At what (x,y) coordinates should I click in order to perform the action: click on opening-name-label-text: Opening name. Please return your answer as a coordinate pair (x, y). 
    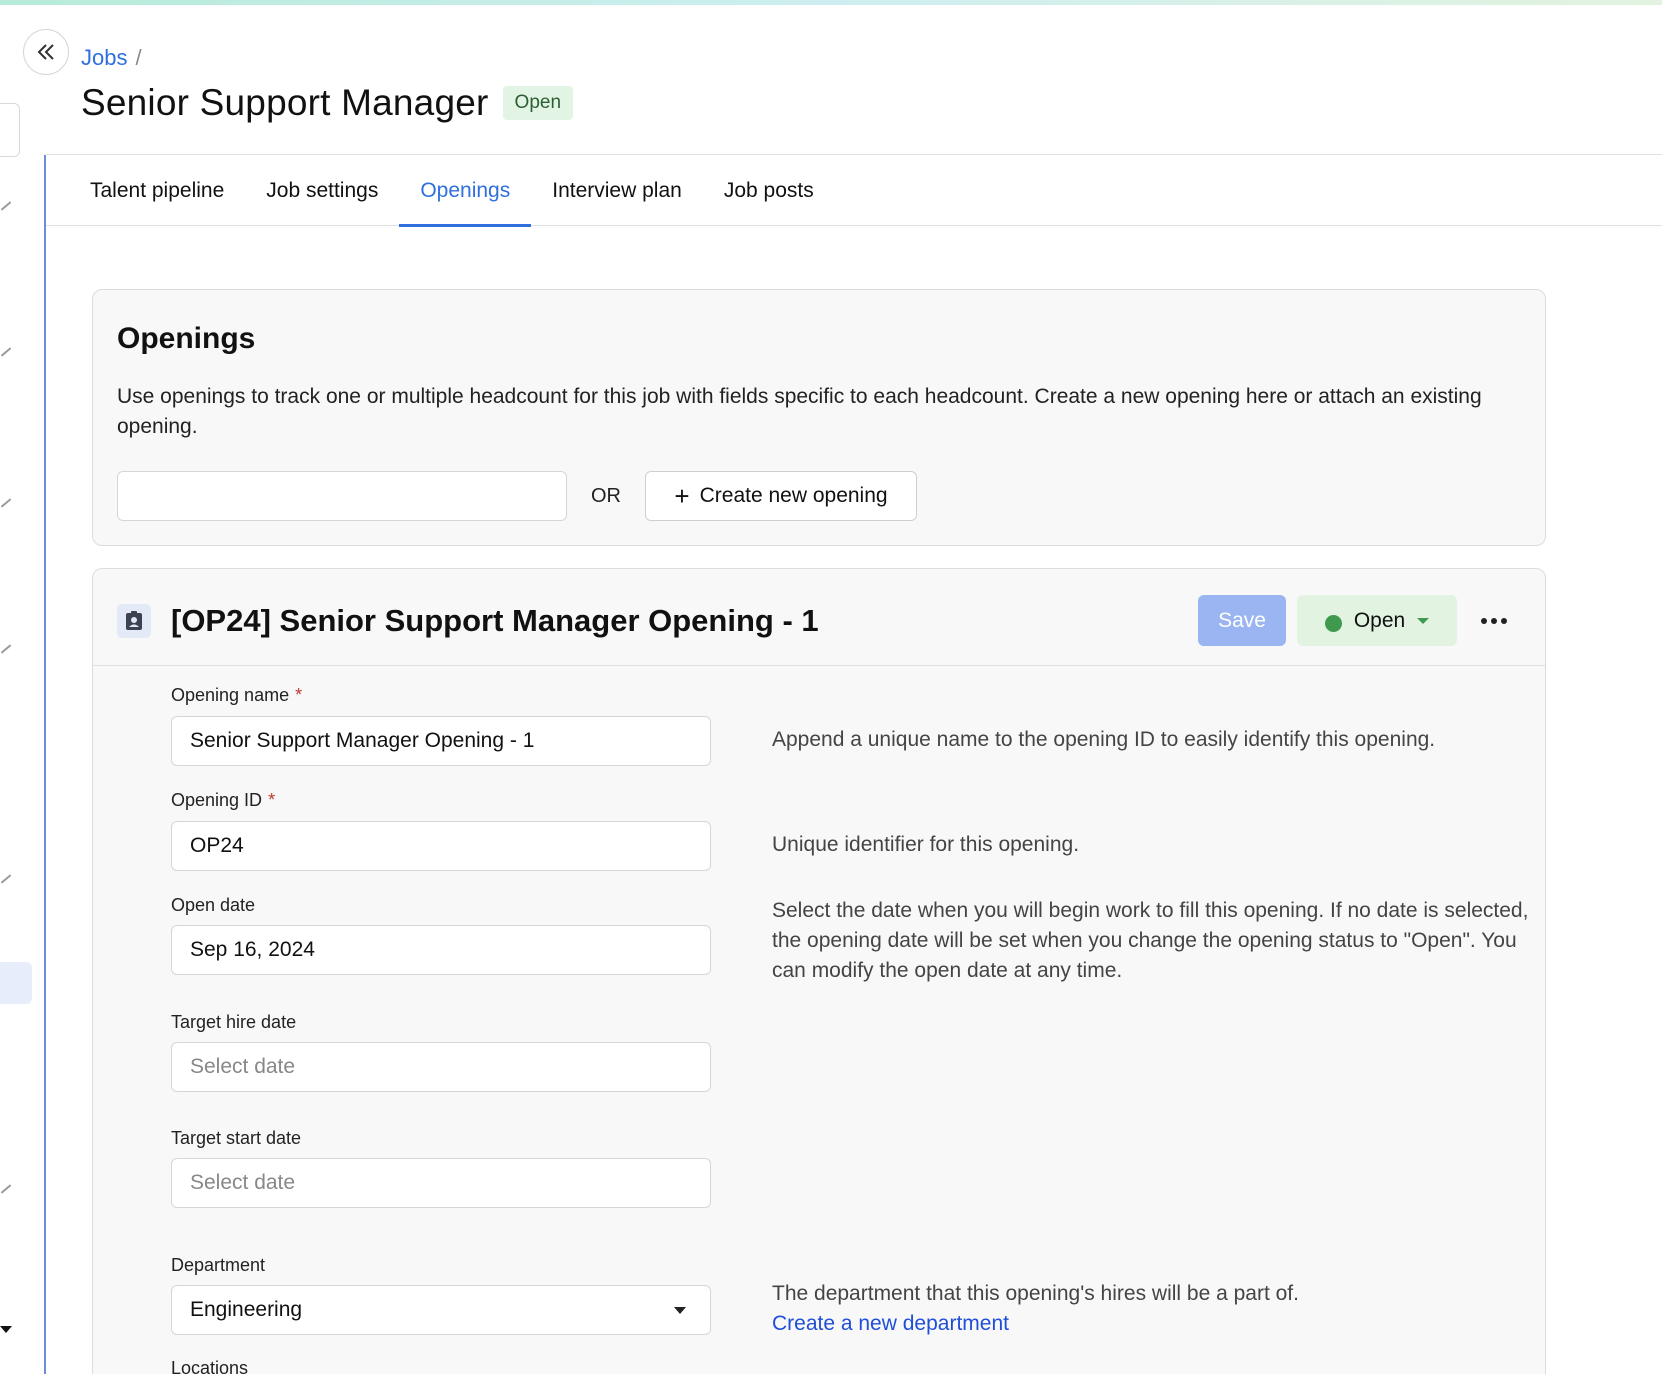
    Looking at the image, I should click on (230, 695).